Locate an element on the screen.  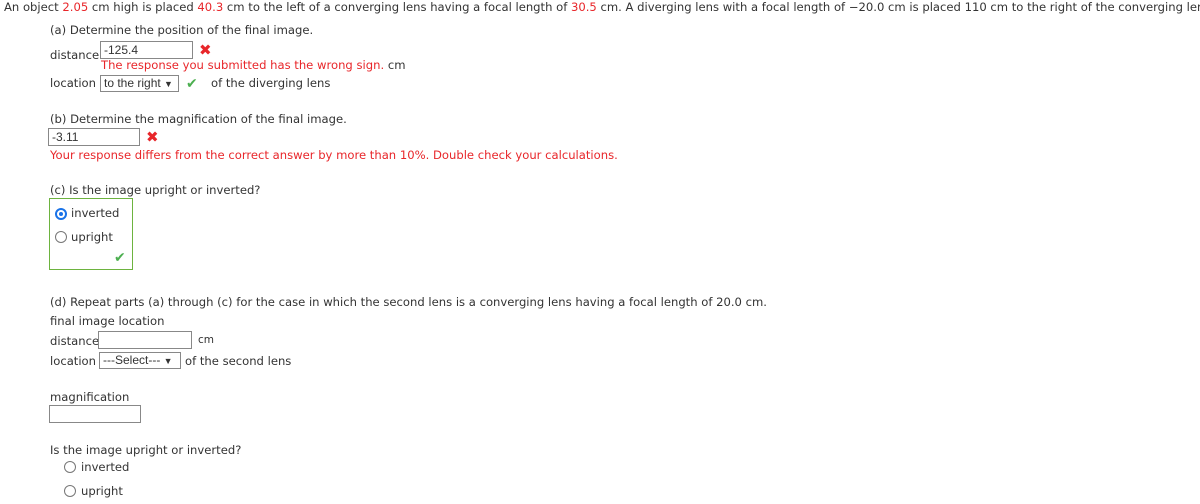
text: cm high is placed is located at coordinates (143, 7).